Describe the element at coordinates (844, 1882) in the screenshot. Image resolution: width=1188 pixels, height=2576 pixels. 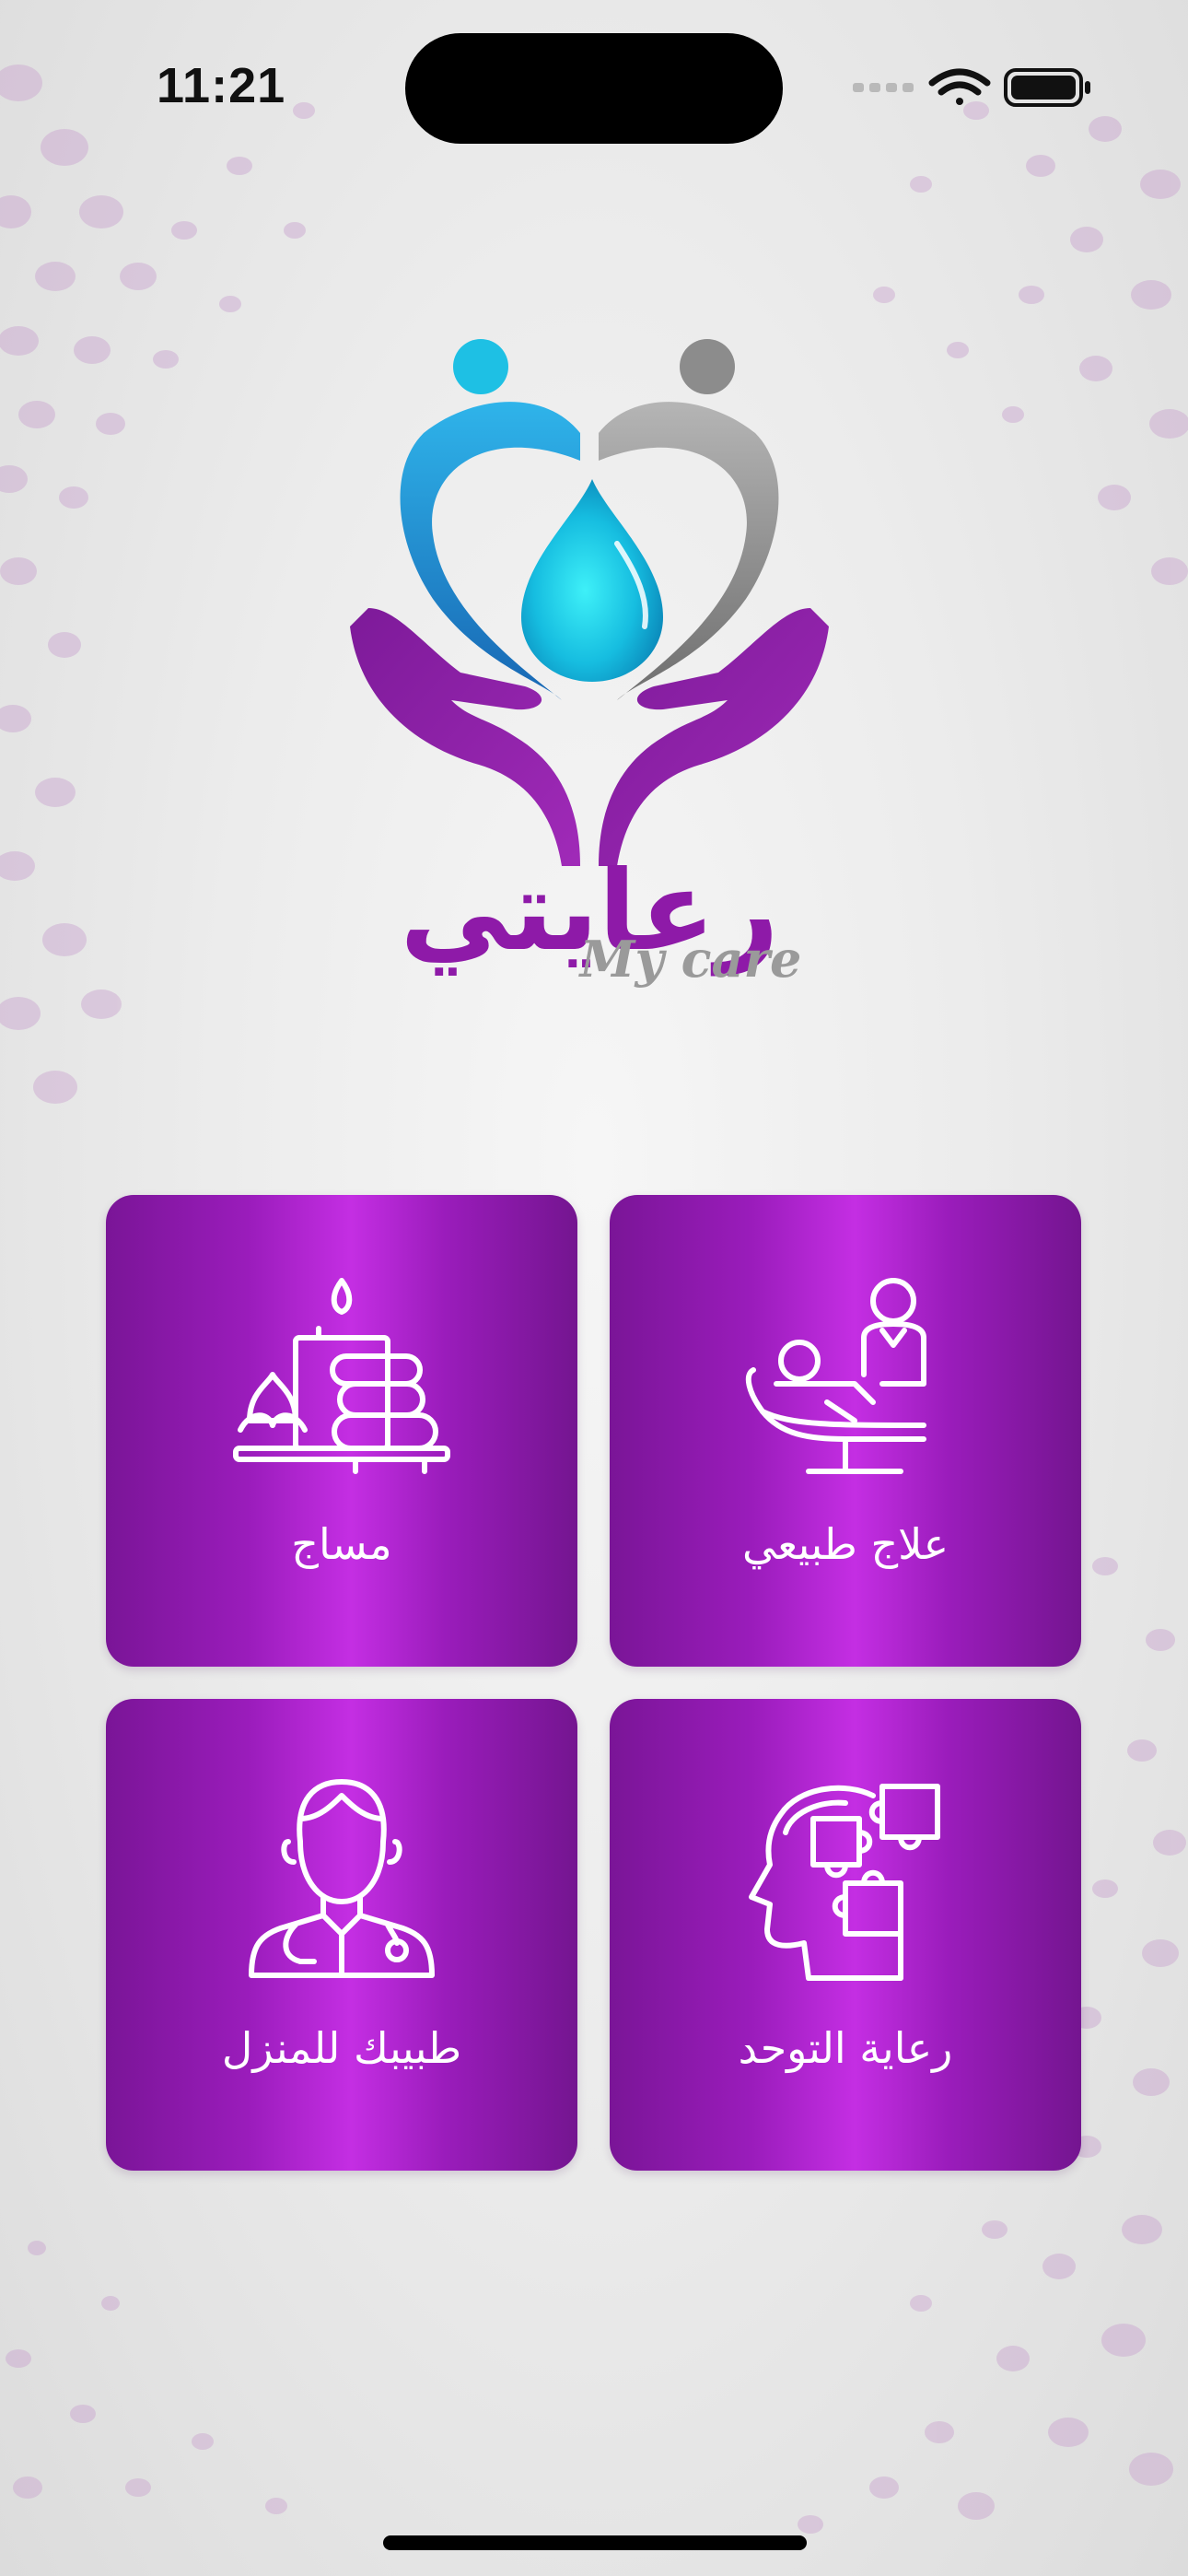
I see `head-puzzle-icon` at that location.